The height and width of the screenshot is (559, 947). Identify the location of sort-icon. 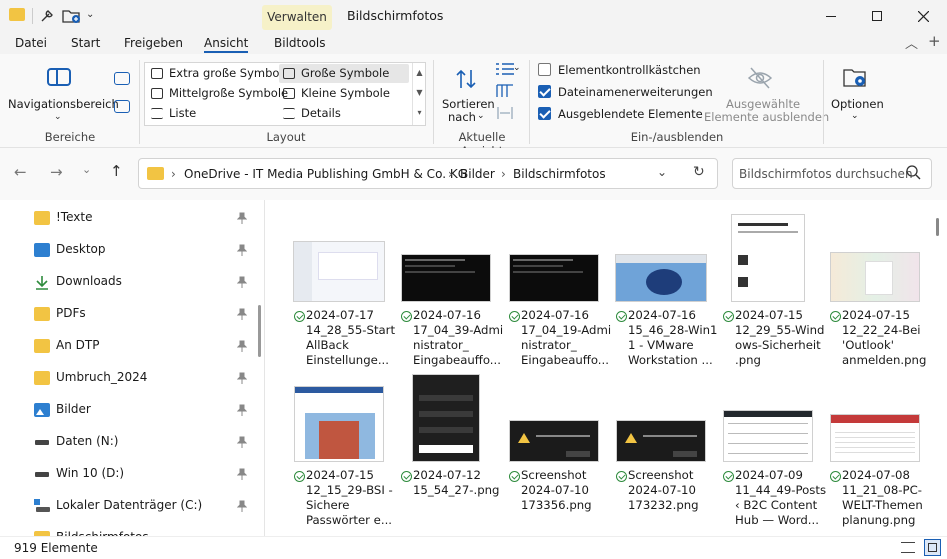
(466, 80).